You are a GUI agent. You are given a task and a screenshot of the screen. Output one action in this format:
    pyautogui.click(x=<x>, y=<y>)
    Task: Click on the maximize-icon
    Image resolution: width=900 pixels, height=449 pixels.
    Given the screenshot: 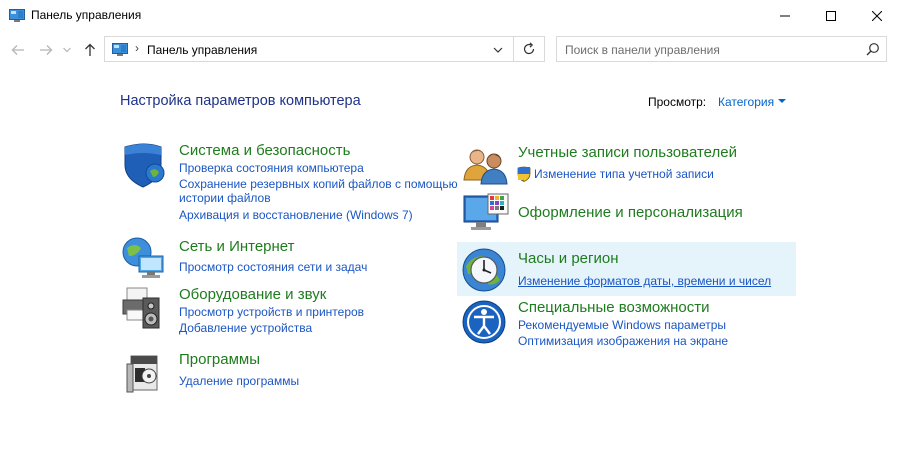 What is the action you would take?
    pyautogui.click(x=831, y=15)
    